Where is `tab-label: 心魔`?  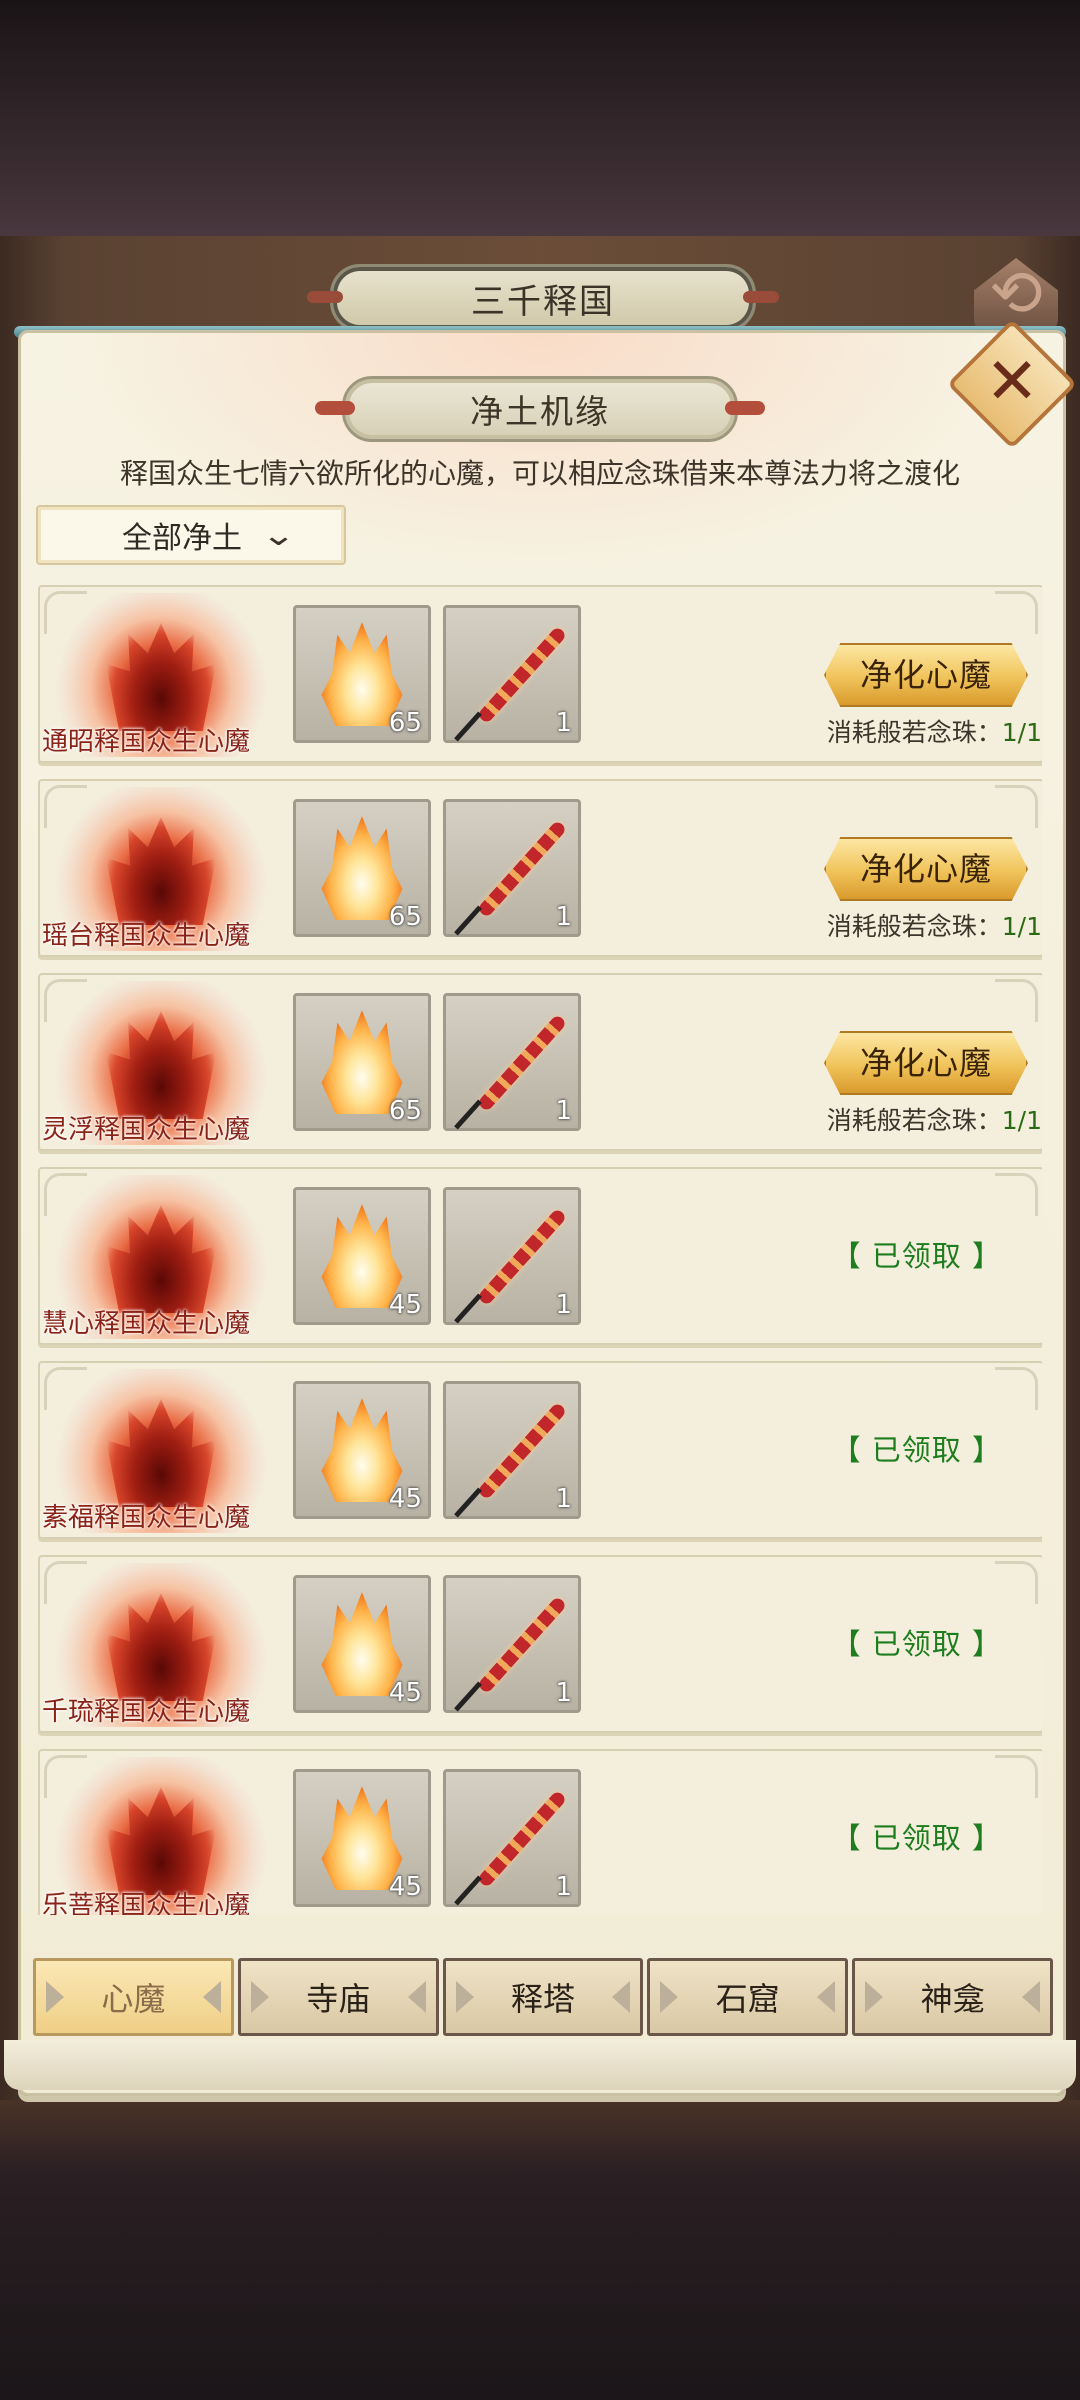
tab-label: 心魔 is located at coordinates (133, 1999).